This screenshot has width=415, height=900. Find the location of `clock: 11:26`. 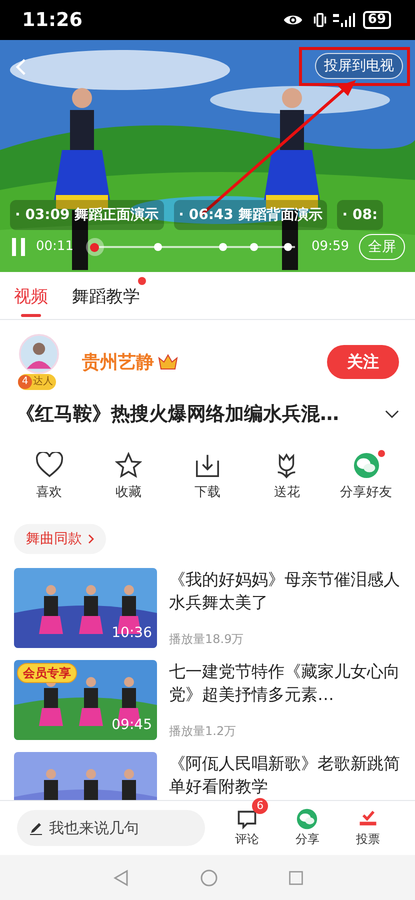

clock: 11:26 is located at coordinates (52, 20).